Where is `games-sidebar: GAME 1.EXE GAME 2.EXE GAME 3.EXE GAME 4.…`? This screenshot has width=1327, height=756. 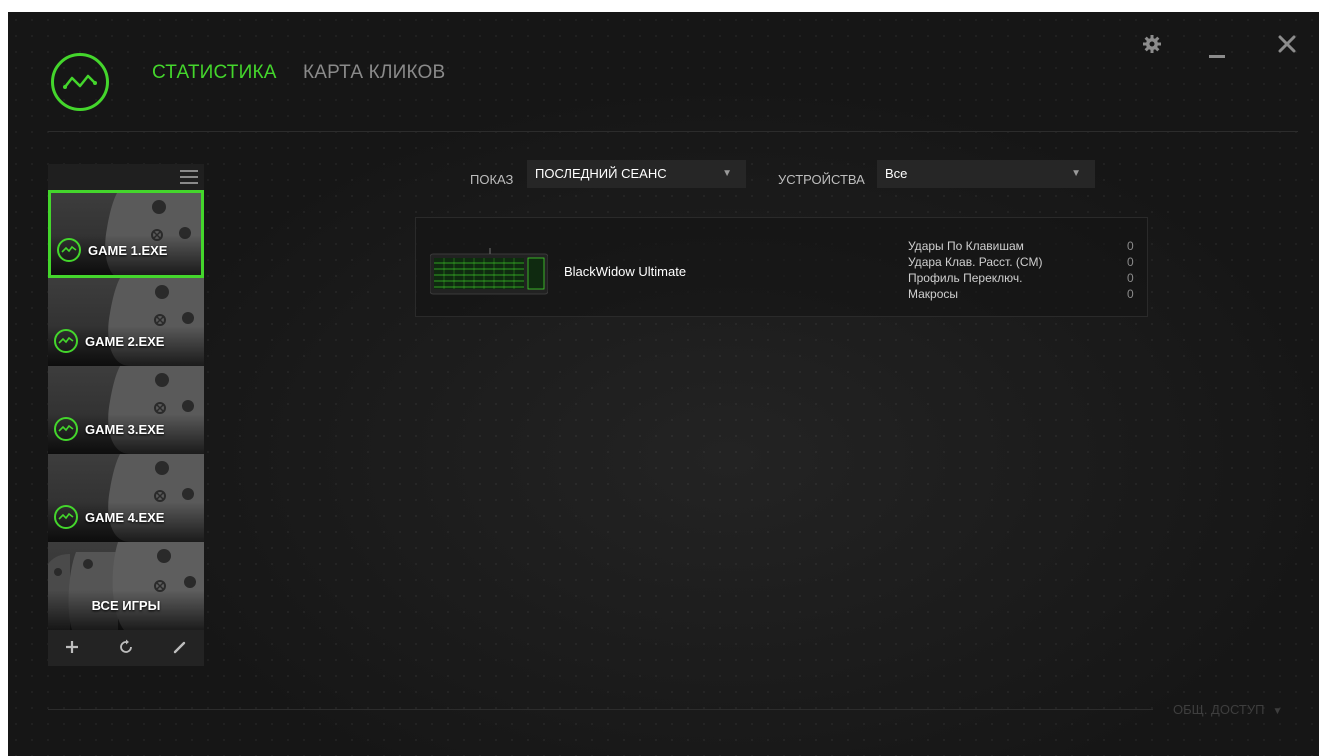
games-sidebar: GAME 1.EXE GAME 2.EXE GAME 3.EXE GAME 4.… is located at coordinates (126, 415).